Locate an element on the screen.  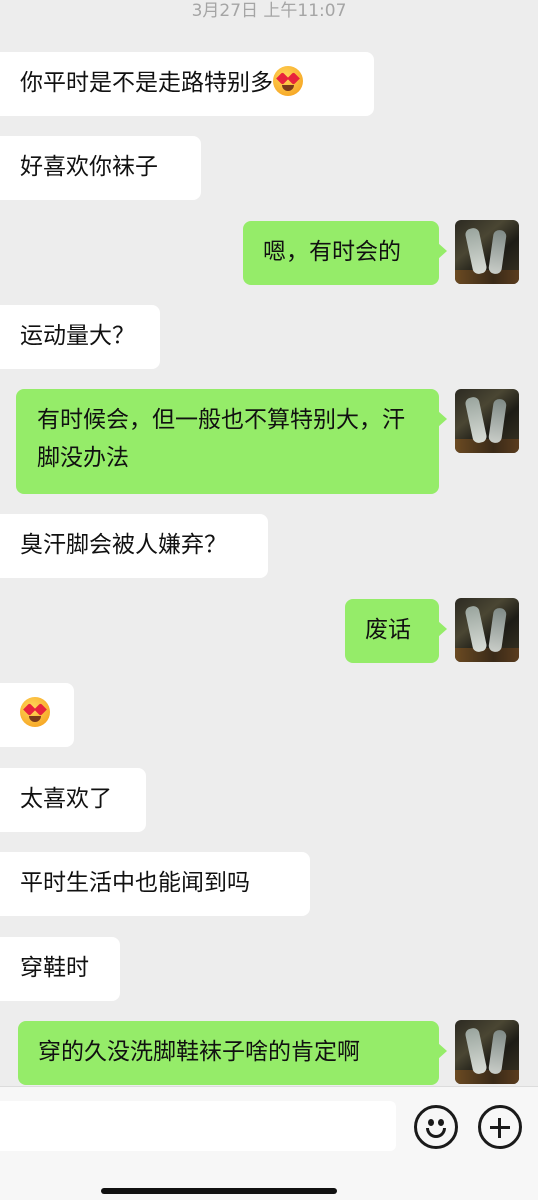
message-bubble-incoming: 你平时是不是走路特别多 is located at coordinates (187, 84).